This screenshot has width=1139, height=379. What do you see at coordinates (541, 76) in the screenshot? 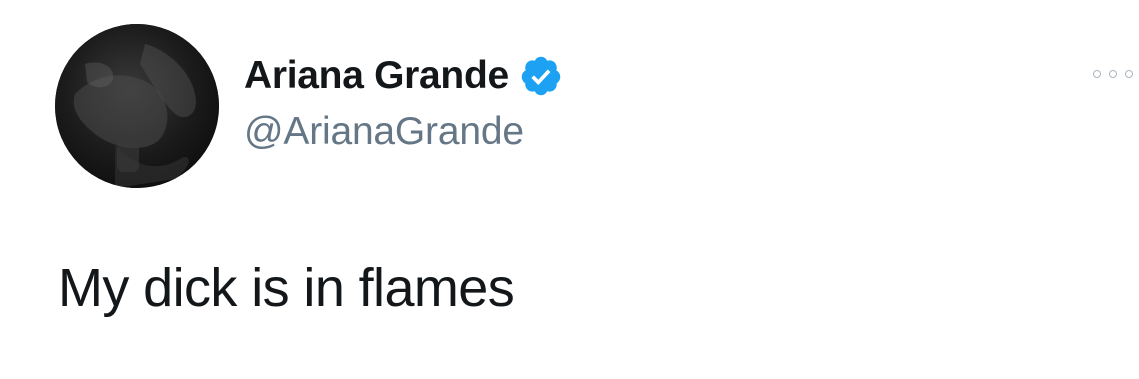
I see `verified-badge-icon` at bounding box center [541, 76].